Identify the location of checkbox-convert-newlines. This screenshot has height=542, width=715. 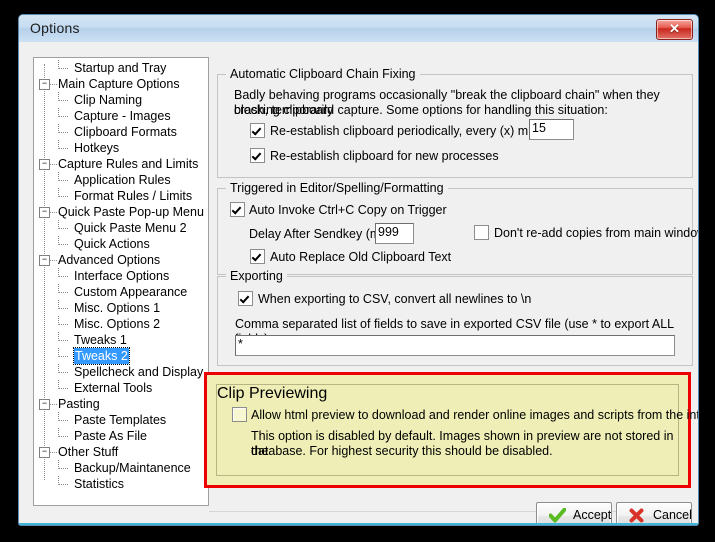
(245, 298).